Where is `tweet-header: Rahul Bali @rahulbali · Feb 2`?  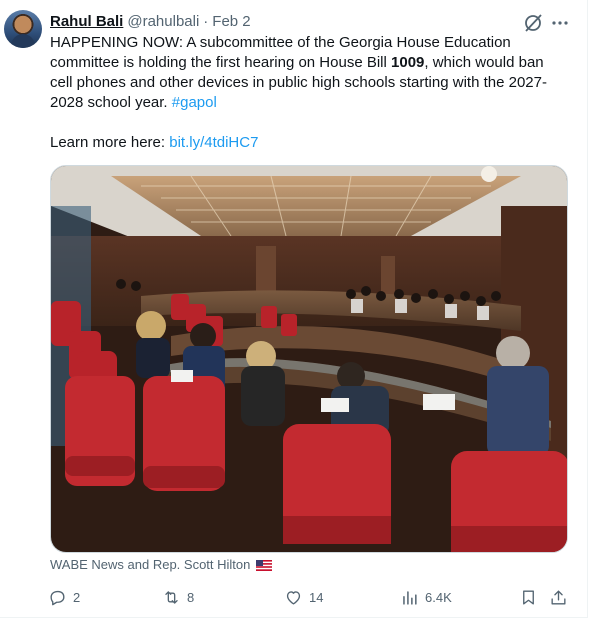 tweet-header: Rahul Bali @rahulbali · Feb 2 is located at coordinates (150, 21).